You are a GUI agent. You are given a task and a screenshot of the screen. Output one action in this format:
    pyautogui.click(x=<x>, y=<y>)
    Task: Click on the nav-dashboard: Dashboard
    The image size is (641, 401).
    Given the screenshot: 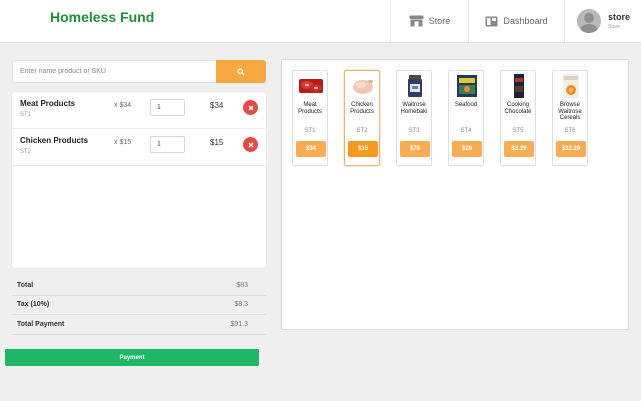 What is the action you would take?
    pyautogui.click(x=516, y=21)
    